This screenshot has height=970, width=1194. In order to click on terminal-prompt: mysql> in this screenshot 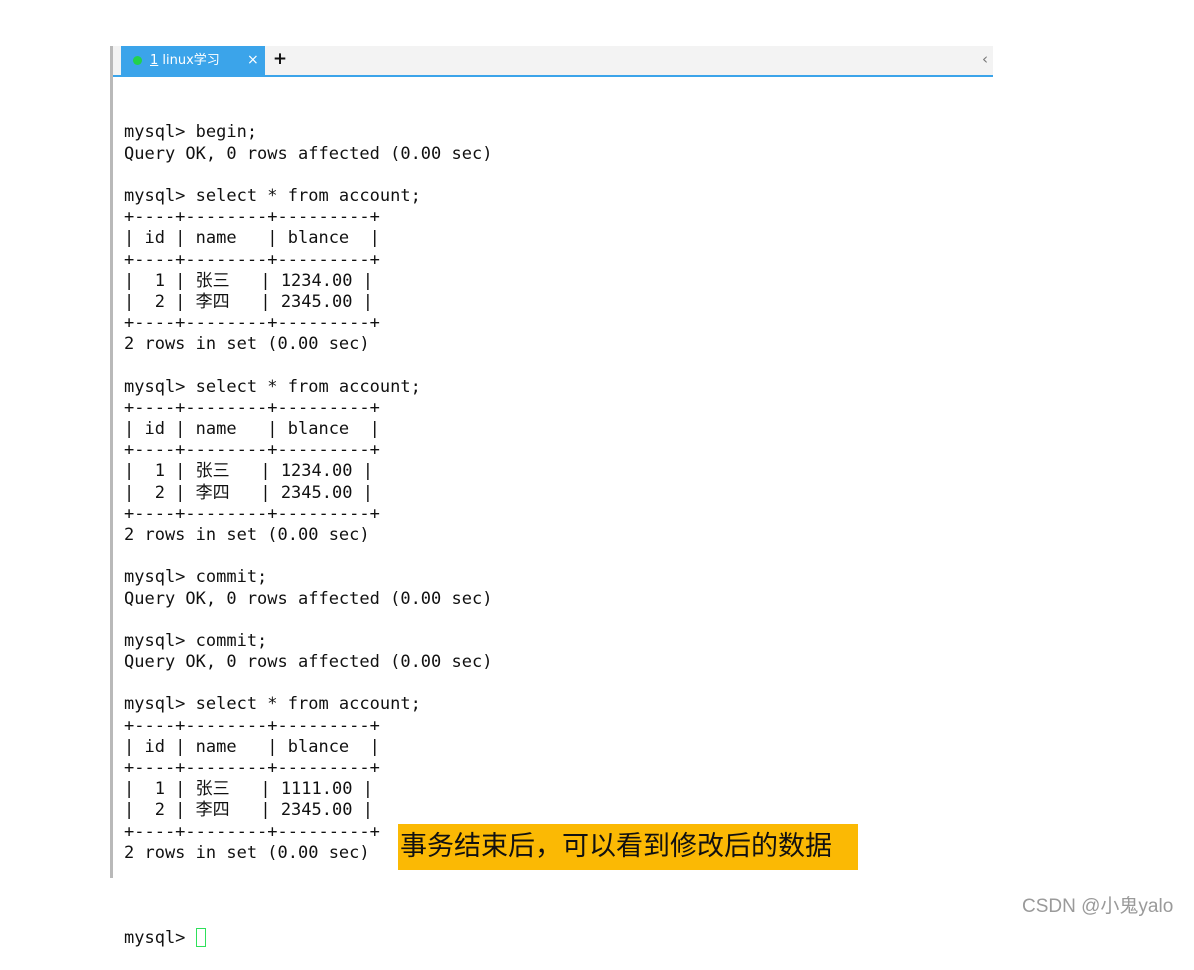, I will do `click(160, 937)`.